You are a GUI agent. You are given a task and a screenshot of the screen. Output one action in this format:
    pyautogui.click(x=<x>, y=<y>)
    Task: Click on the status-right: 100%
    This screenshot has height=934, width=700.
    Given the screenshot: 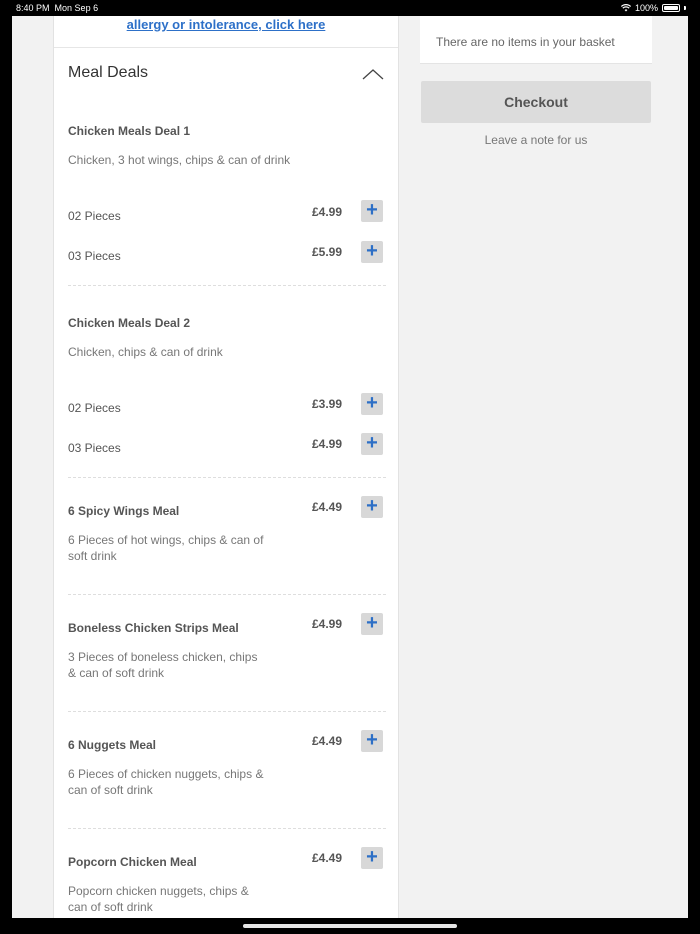 What is the action you would take?
    pyautogui.click(x=653, y=8)
    